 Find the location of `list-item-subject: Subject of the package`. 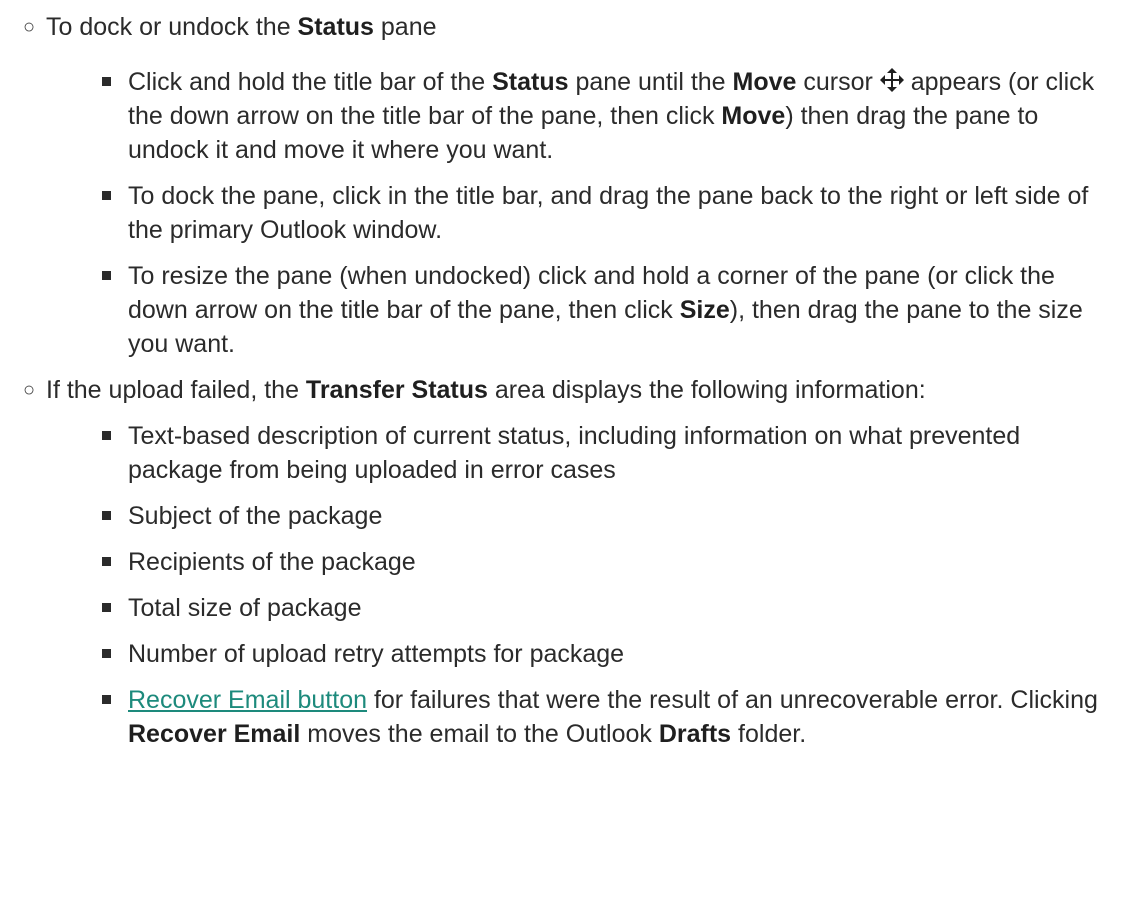

list-item-subject: Subject of the package is located at coordinates (567, 516).